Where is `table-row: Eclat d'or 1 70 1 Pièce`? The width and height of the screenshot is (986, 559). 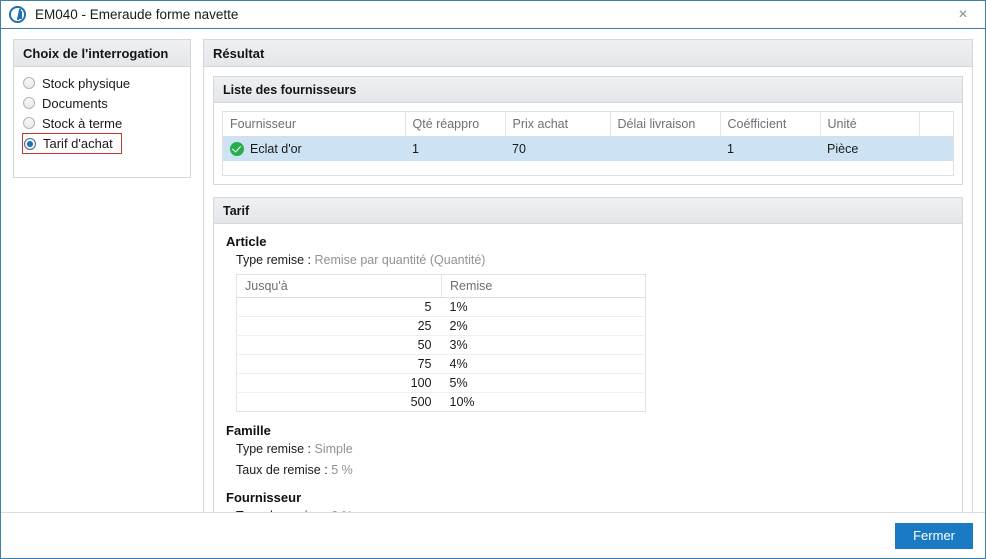
table-row: Eclat d'or 1 70 1 Pièce is located at coordinates (588, 148).